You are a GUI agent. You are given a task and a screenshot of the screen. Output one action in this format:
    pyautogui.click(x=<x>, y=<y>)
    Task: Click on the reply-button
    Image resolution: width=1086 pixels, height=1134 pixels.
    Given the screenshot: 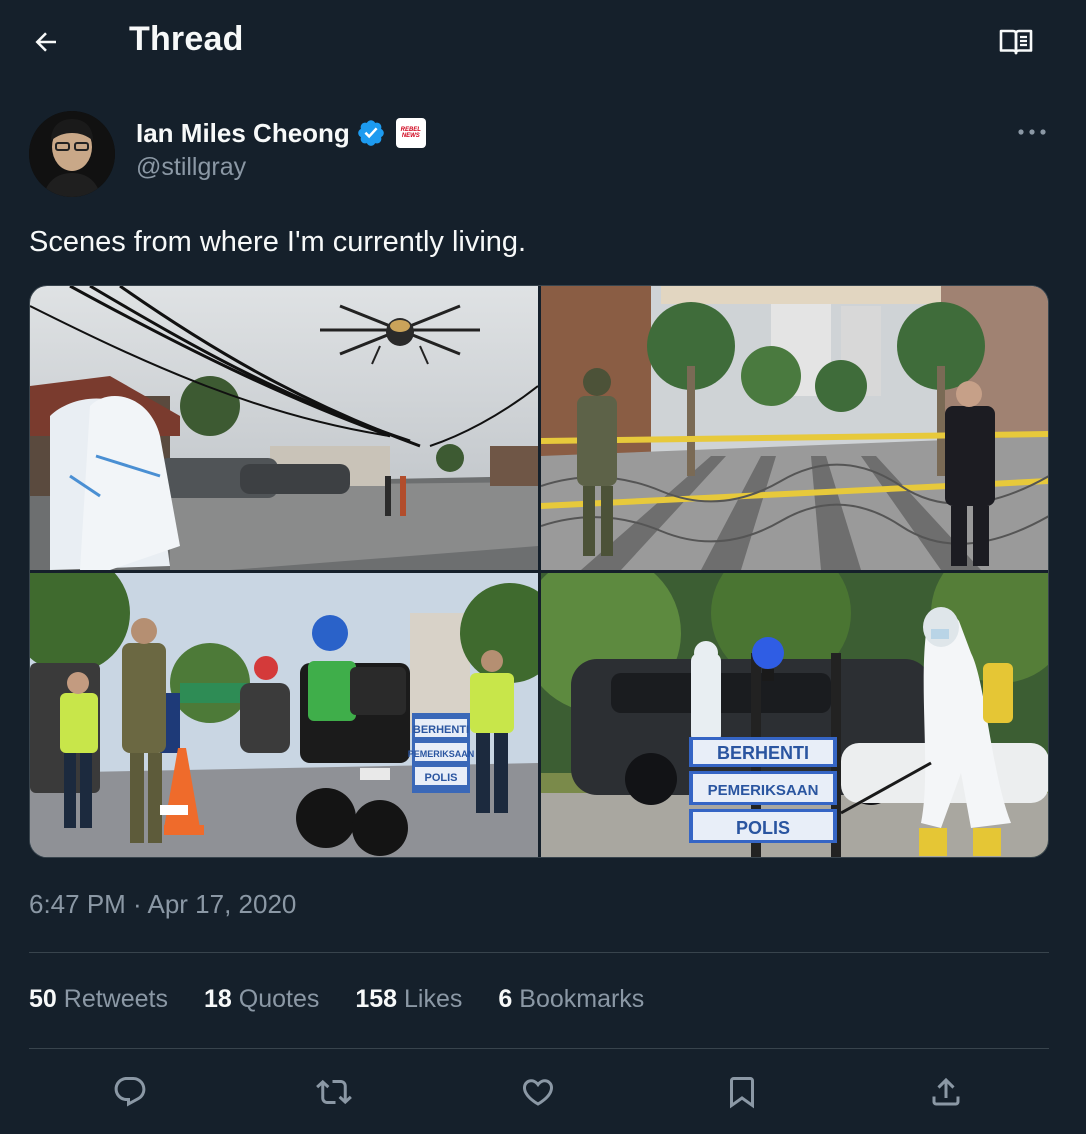 What is the action you would take?
    pyautogui.click(x=130, y=1092)
    